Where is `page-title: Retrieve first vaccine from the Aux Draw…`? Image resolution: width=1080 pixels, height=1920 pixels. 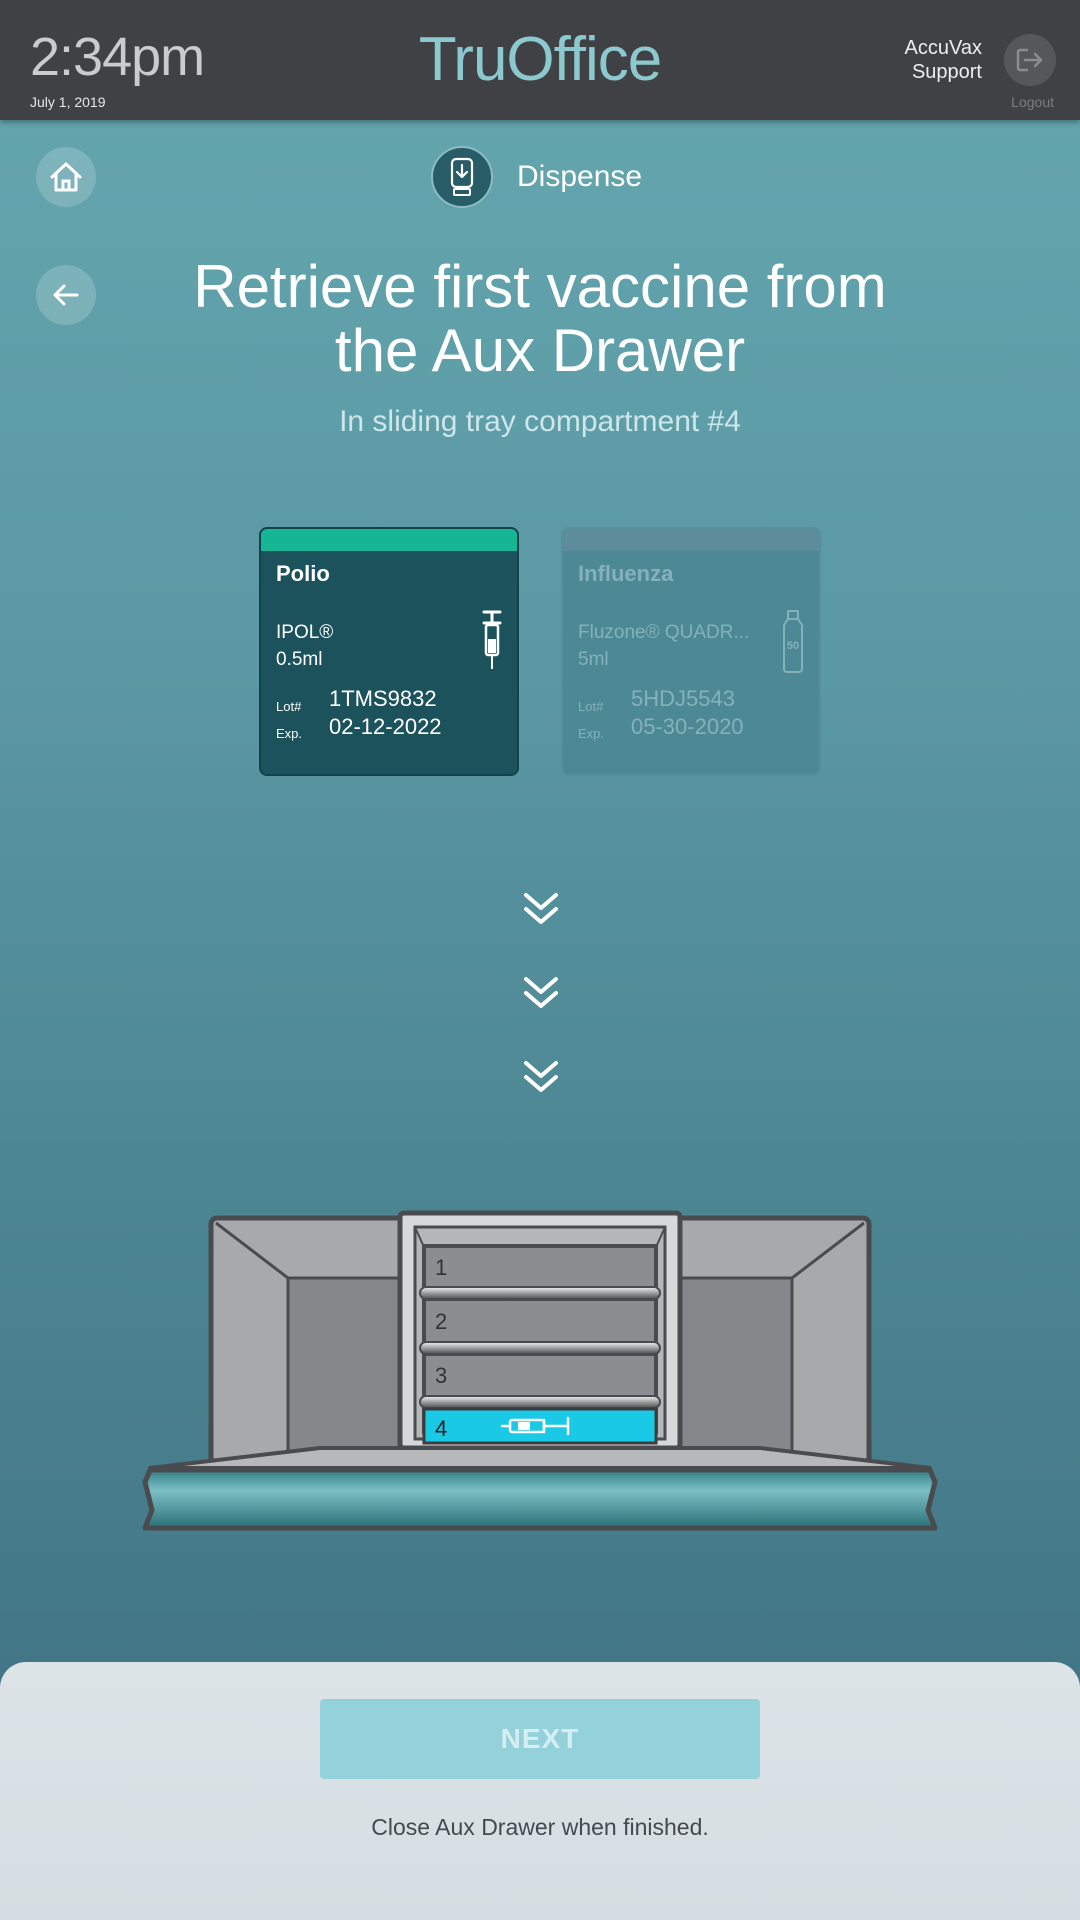
page-title: Retrieve first vaccine from the Aux Draw… is located at coordinates (540, 319).